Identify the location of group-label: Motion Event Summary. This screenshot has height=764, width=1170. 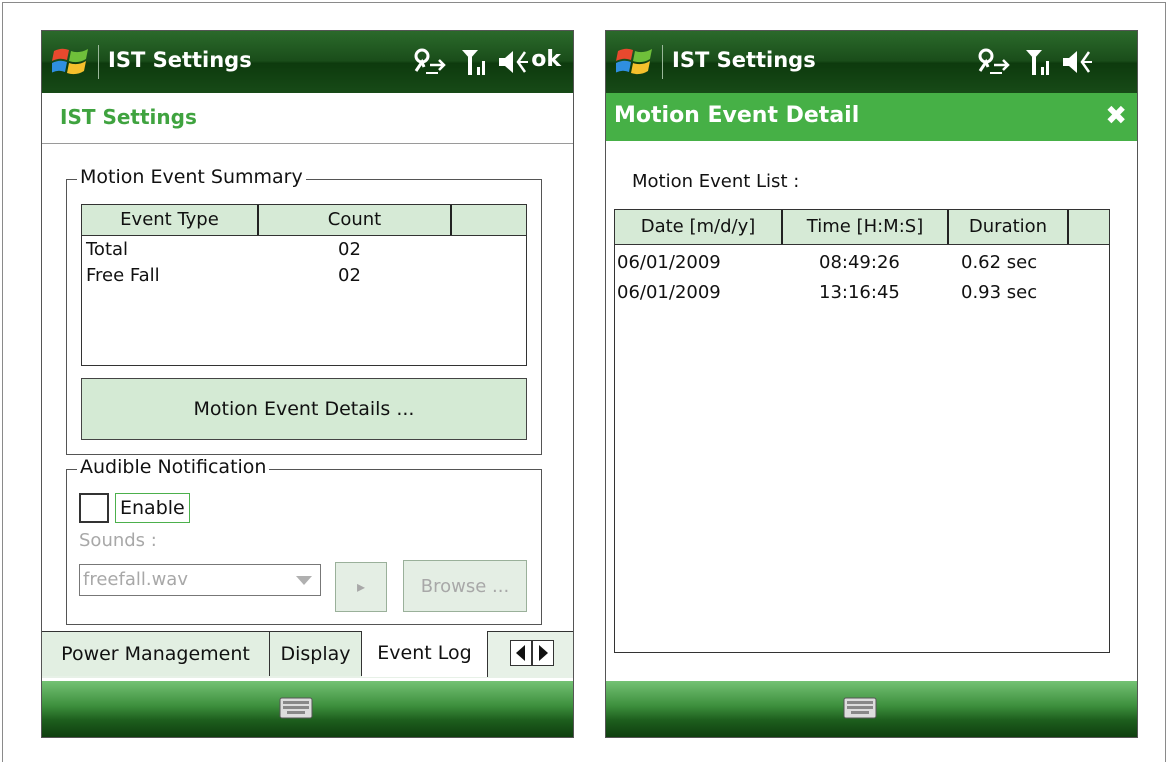
(191, 177).